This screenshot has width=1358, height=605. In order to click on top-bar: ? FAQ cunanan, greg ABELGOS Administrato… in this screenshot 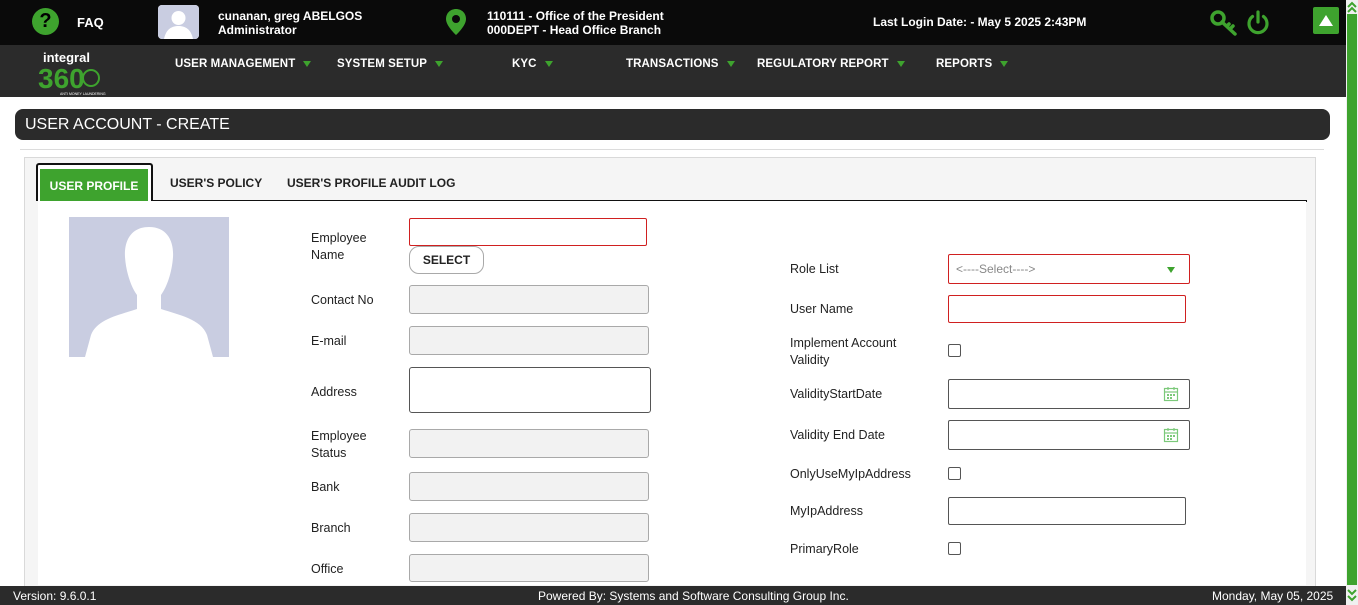, I will do `click(673, 22)`.